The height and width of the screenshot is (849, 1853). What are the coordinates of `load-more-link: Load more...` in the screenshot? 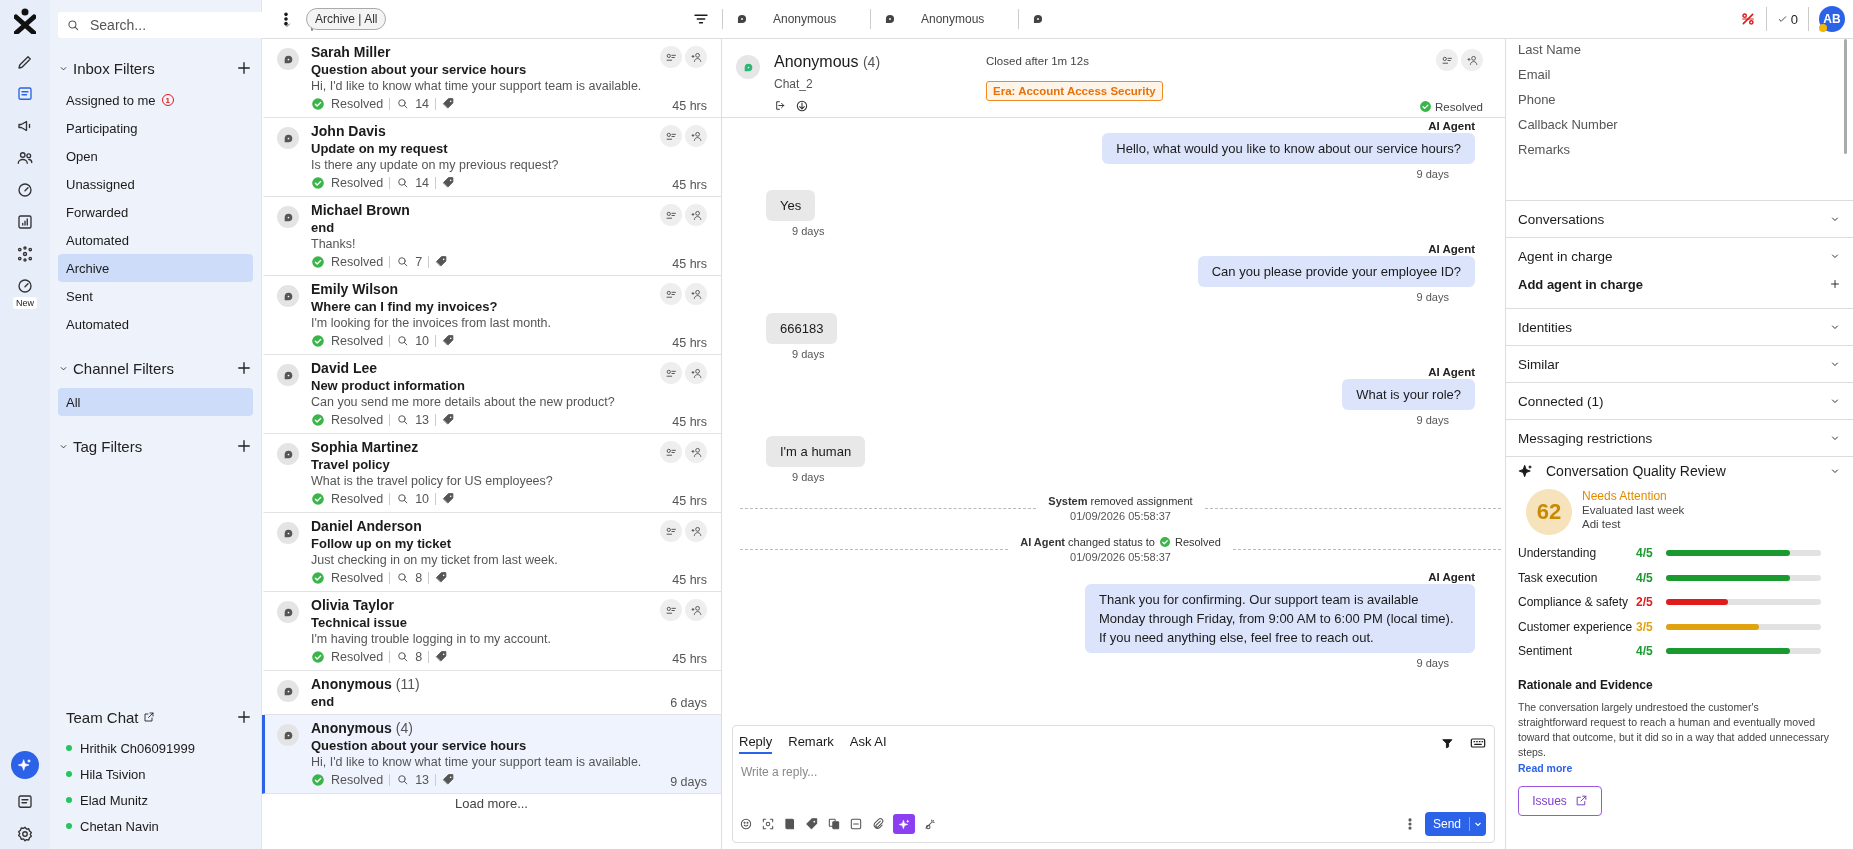 It's located at (491, 804).